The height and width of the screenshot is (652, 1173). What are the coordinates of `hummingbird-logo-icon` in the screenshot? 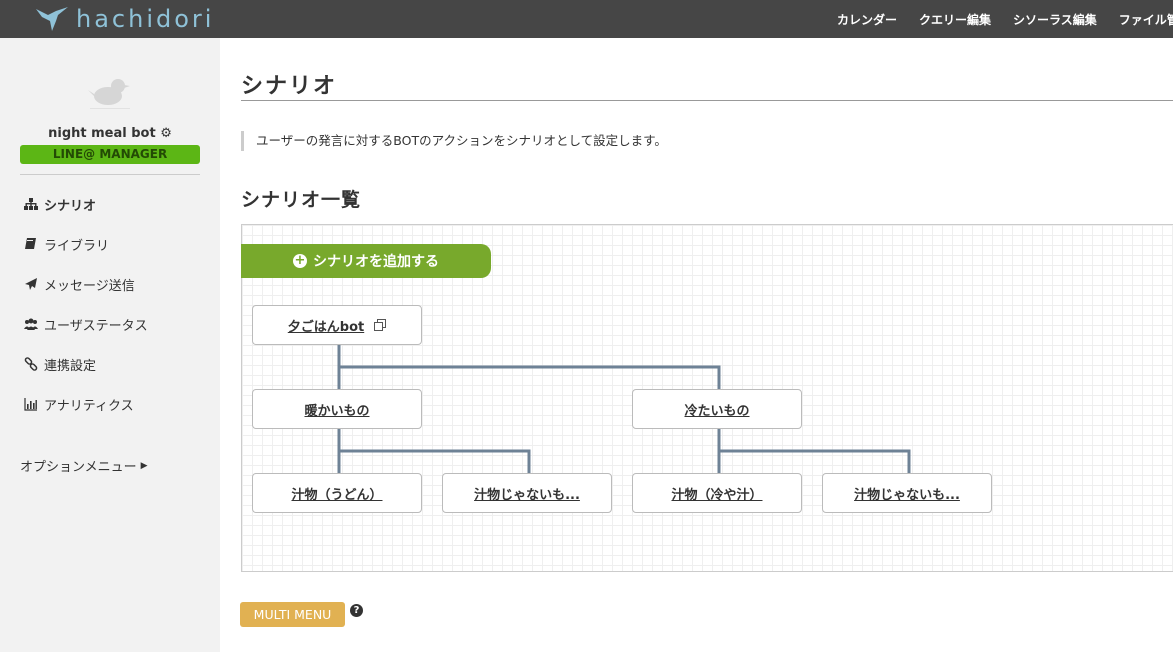 It's located at (52, 19).